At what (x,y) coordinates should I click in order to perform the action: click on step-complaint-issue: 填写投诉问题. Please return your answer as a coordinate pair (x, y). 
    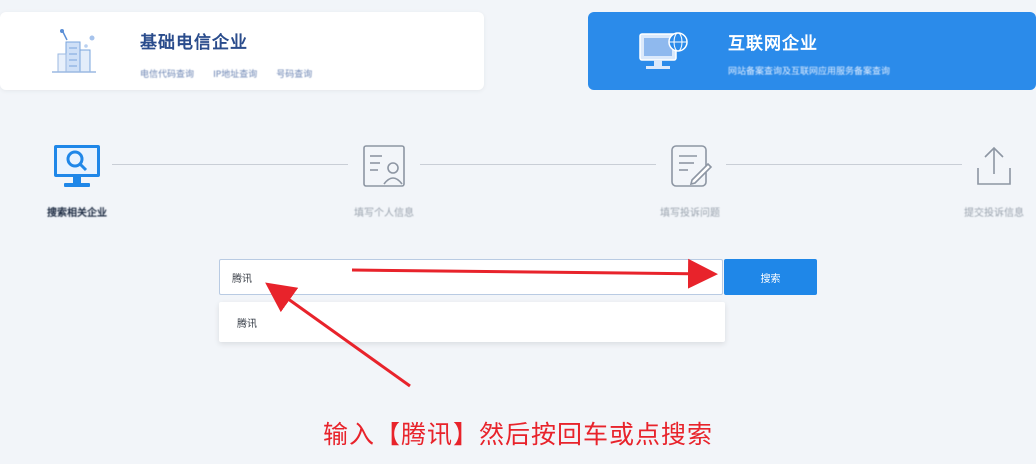
    Looking at the image, I should click on (690, 180).